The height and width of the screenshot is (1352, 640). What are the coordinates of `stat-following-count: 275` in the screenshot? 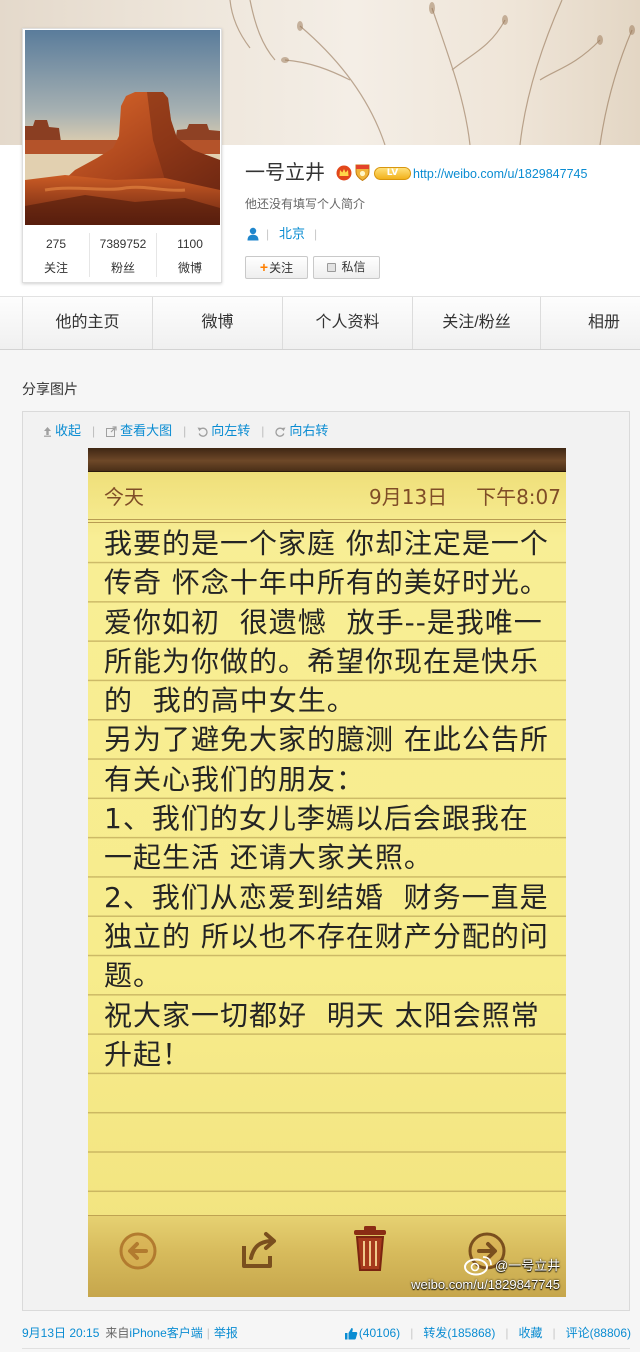 It's located at (56, 244).